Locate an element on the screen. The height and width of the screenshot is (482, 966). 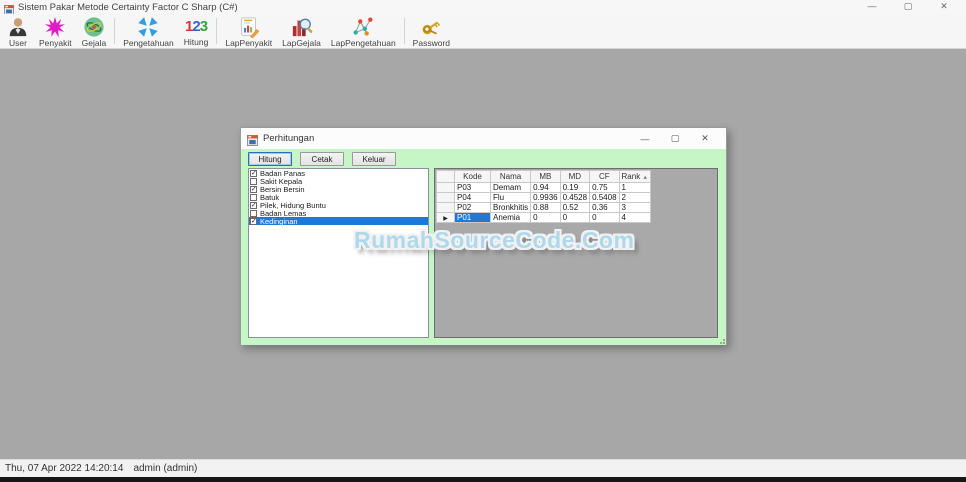
toolbar-button-label: Pengetahuan is located at coordinates (148, 43).